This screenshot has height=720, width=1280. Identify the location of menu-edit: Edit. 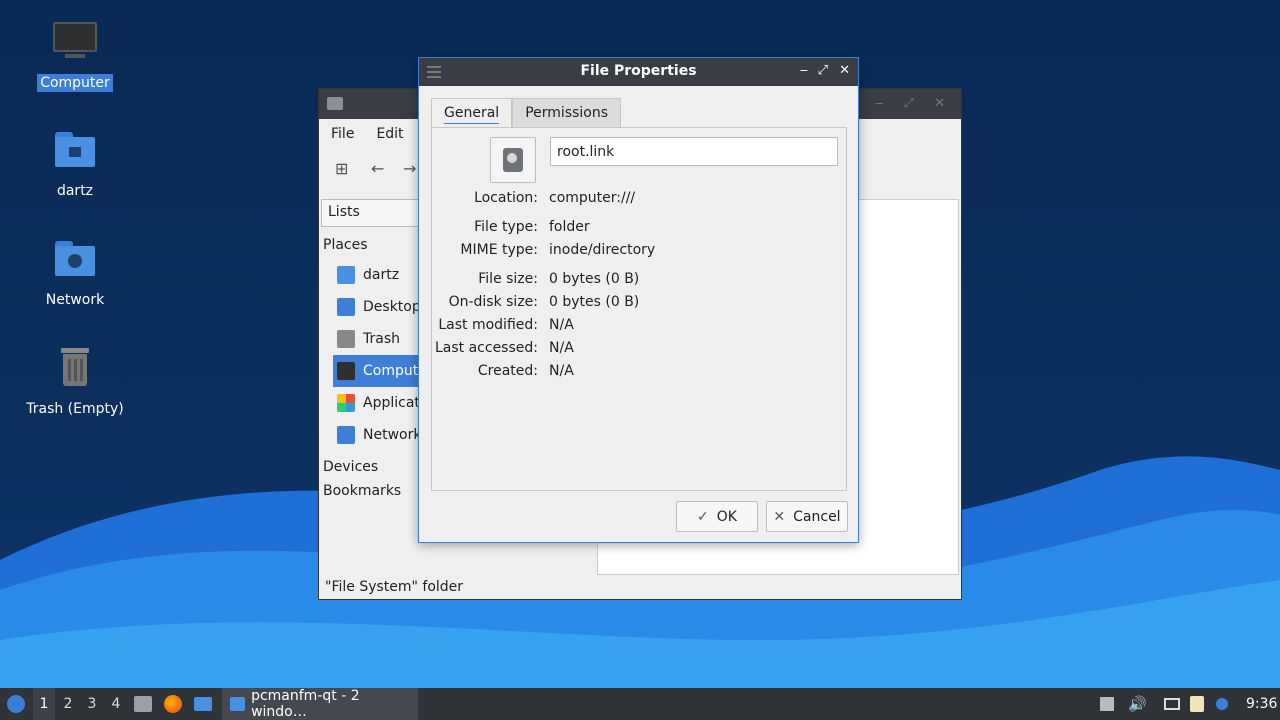
(389, 134).